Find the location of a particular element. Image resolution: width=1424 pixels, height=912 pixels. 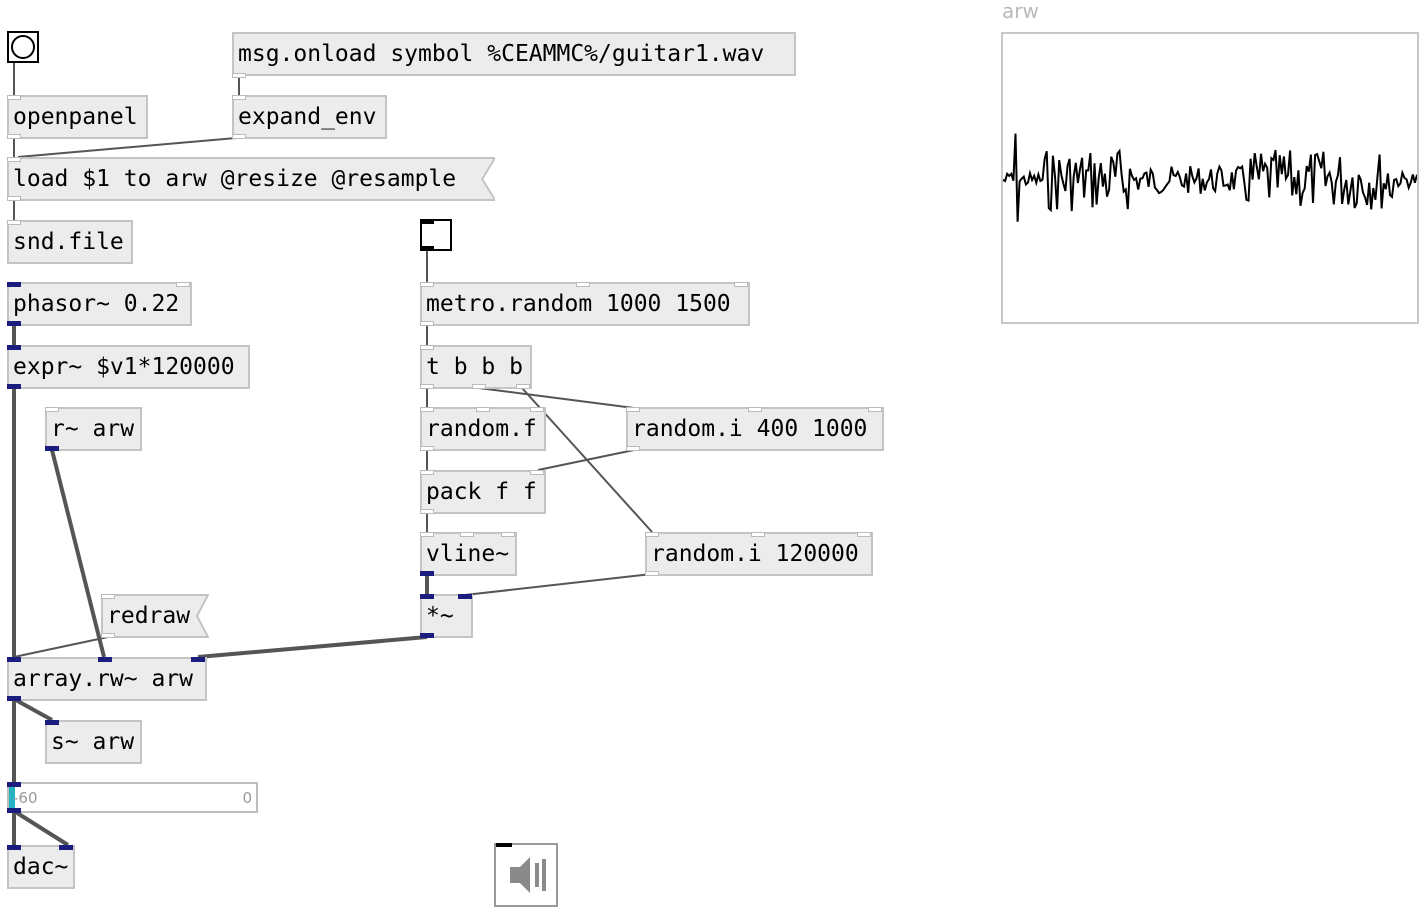

level-meter-max-label: 0 is located at coordinates (247, 798).